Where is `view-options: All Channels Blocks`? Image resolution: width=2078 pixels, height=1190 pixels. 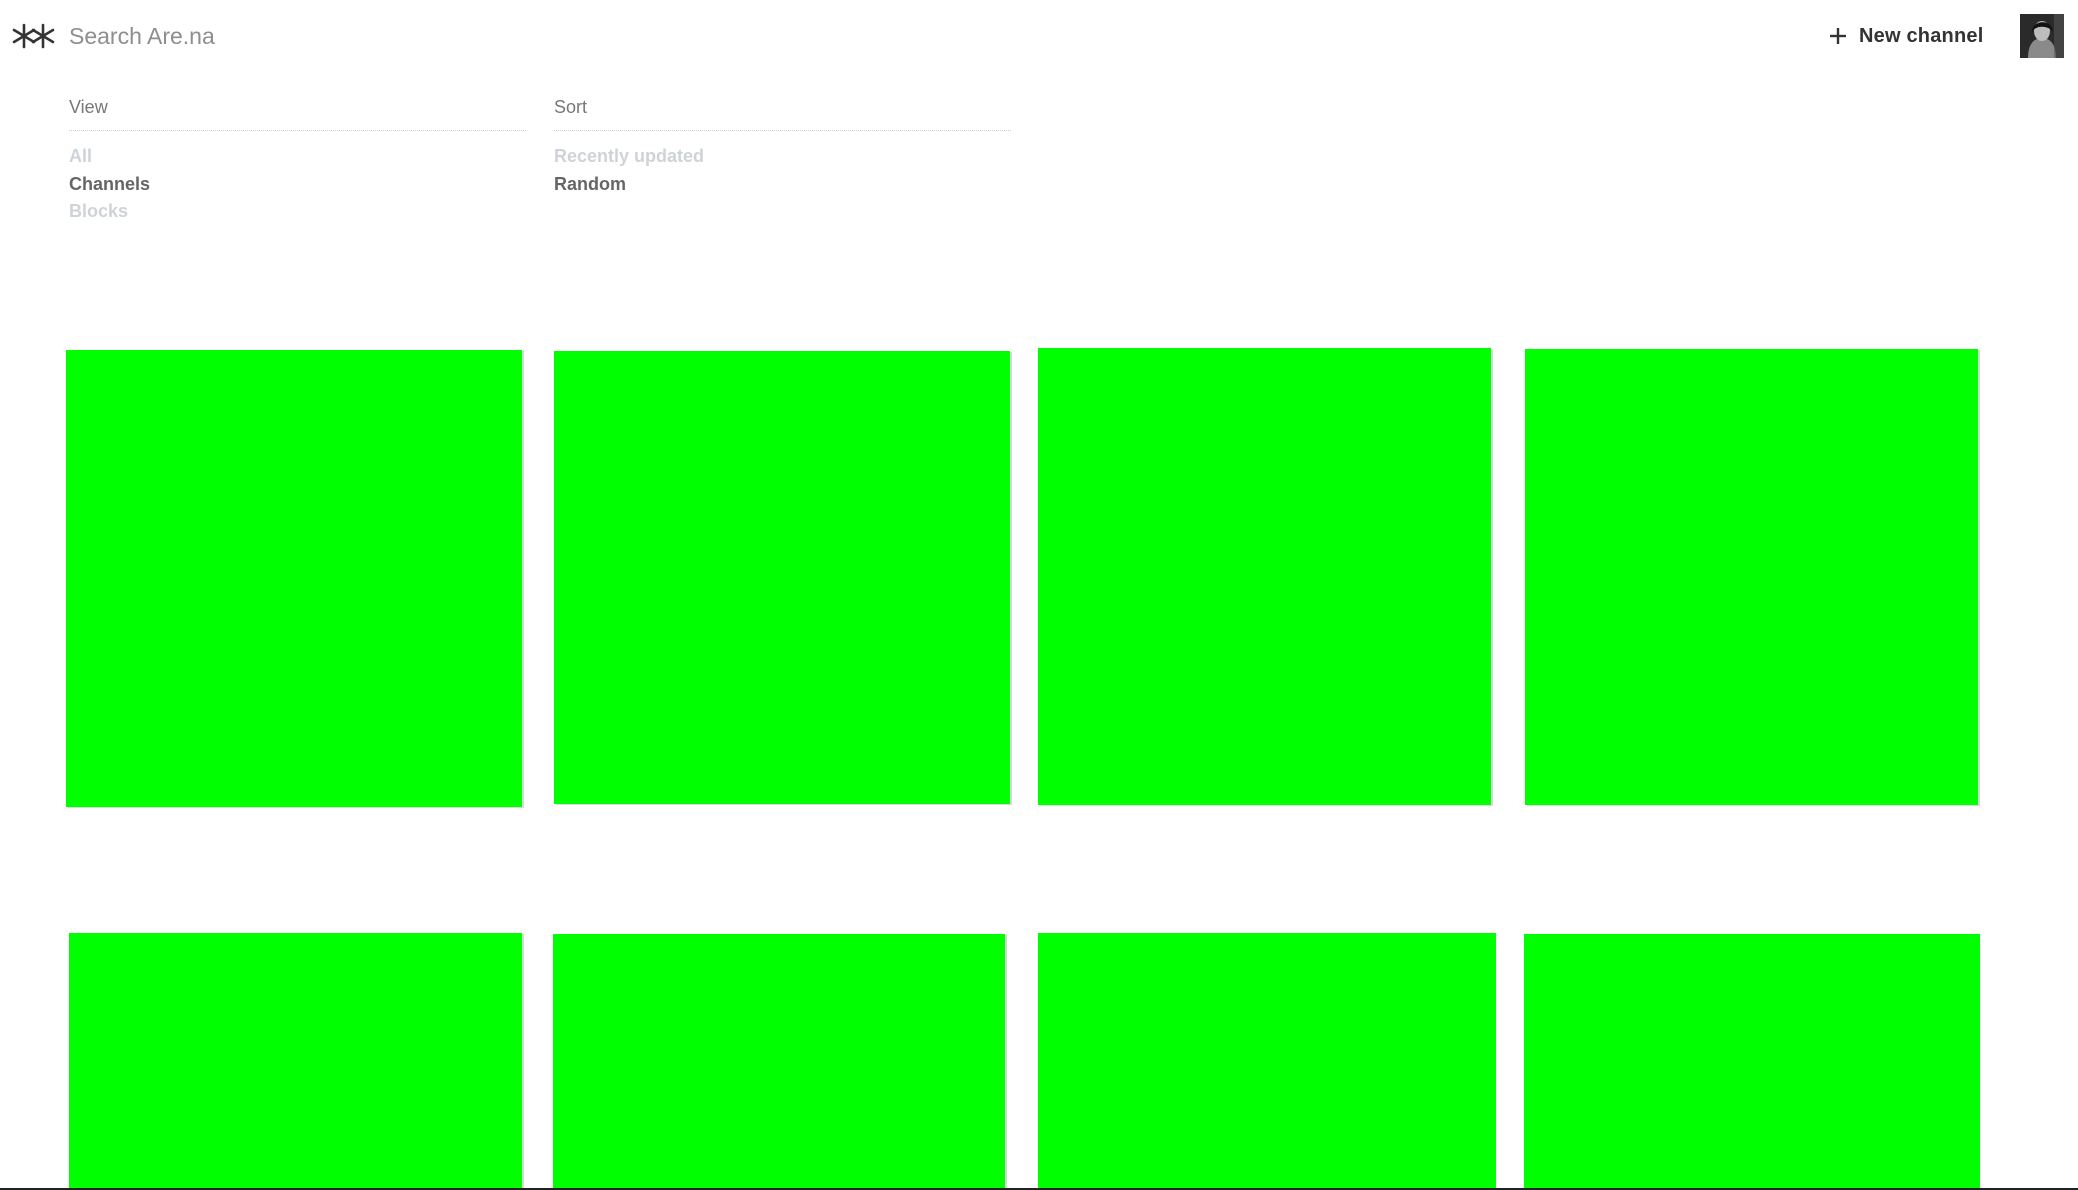 view-options: All Channels Blocks is located at coordinates (297, 184).